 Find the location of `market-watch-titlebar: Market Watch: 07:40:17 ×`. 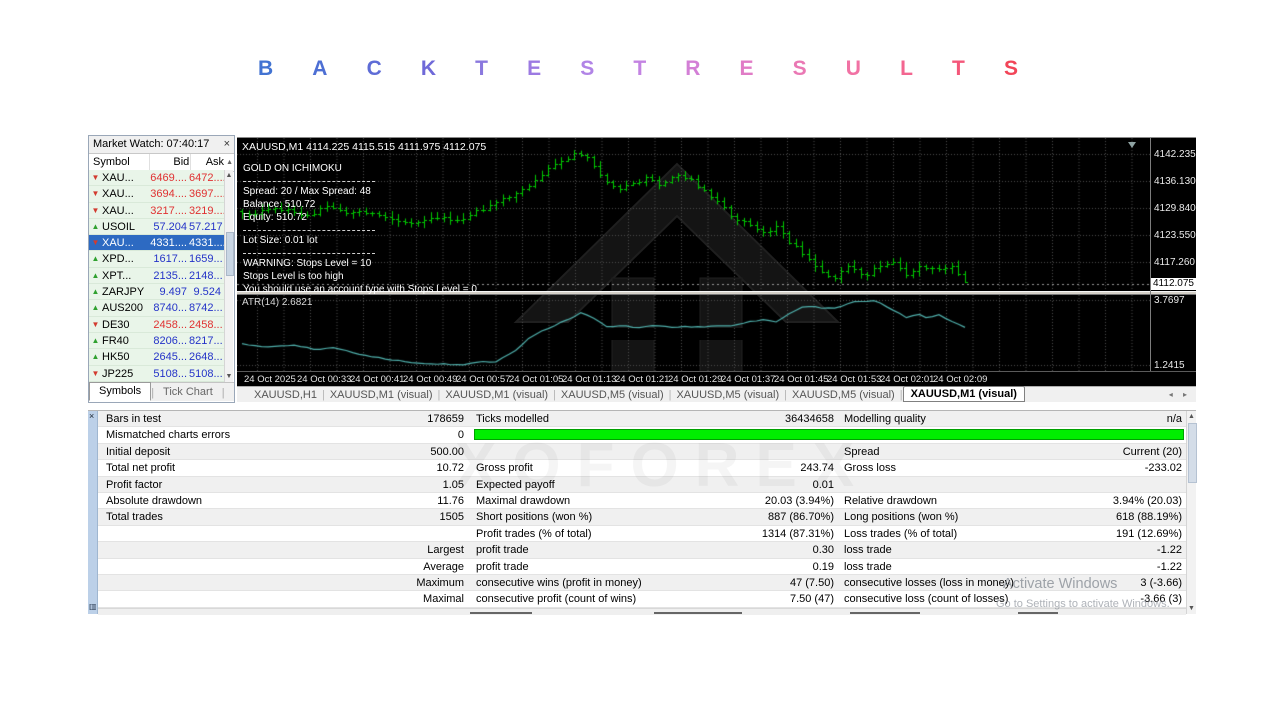

market-watch-titlebar: Market Watch: 07:40:17 × is located at coordinates (161, 145).